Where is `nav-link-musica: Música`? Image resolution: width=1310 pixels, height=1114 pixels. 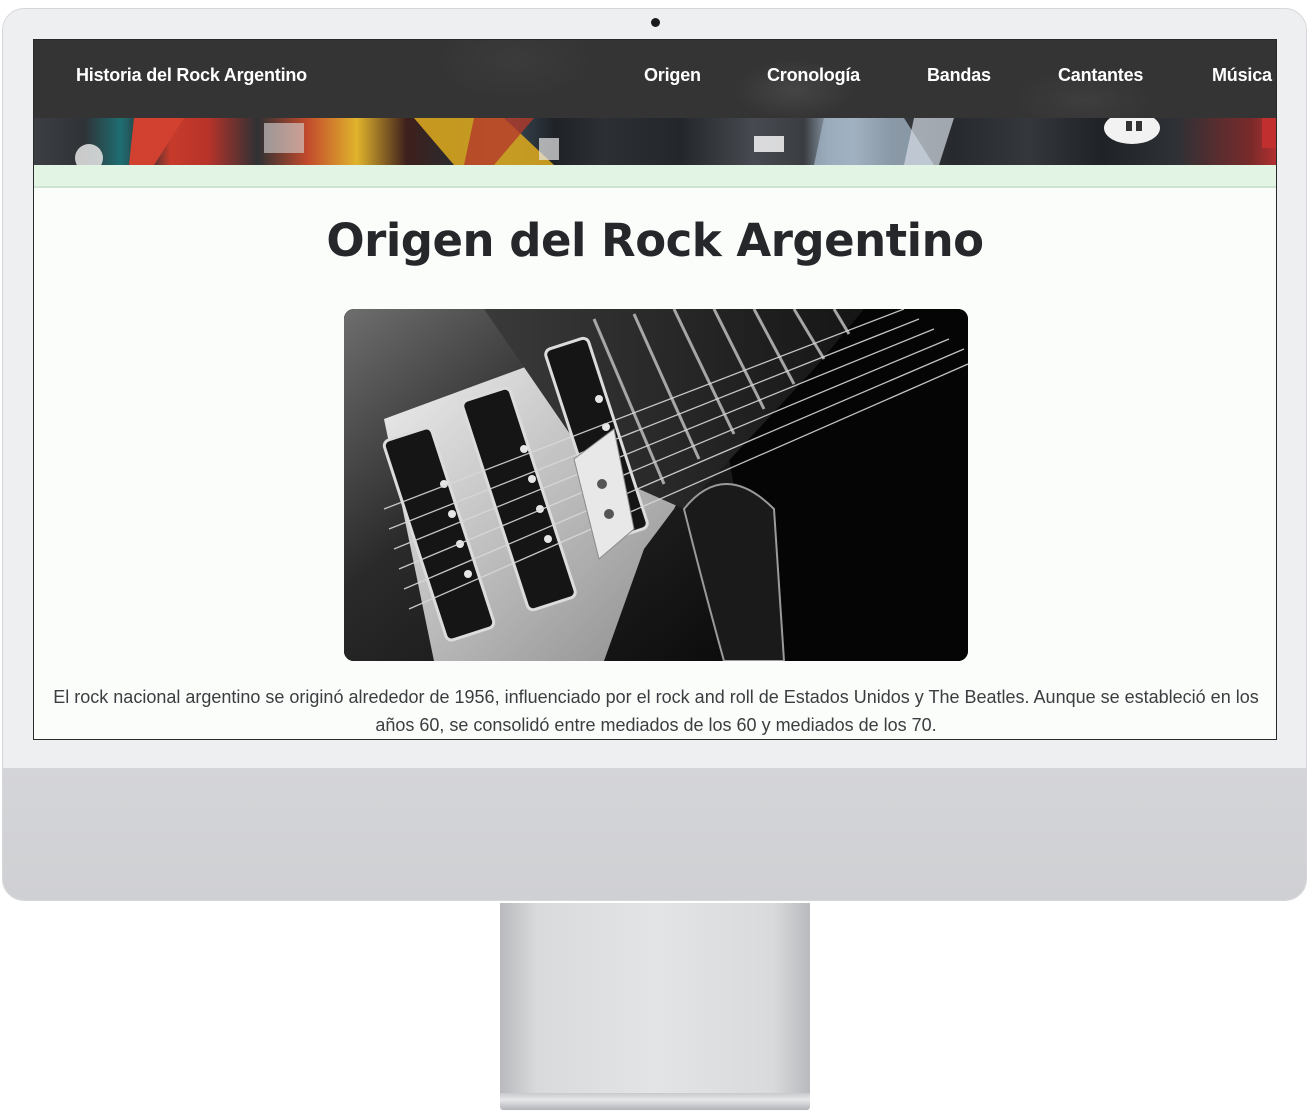
nav-link-musica: Música is located at coordinates (1242, 75).